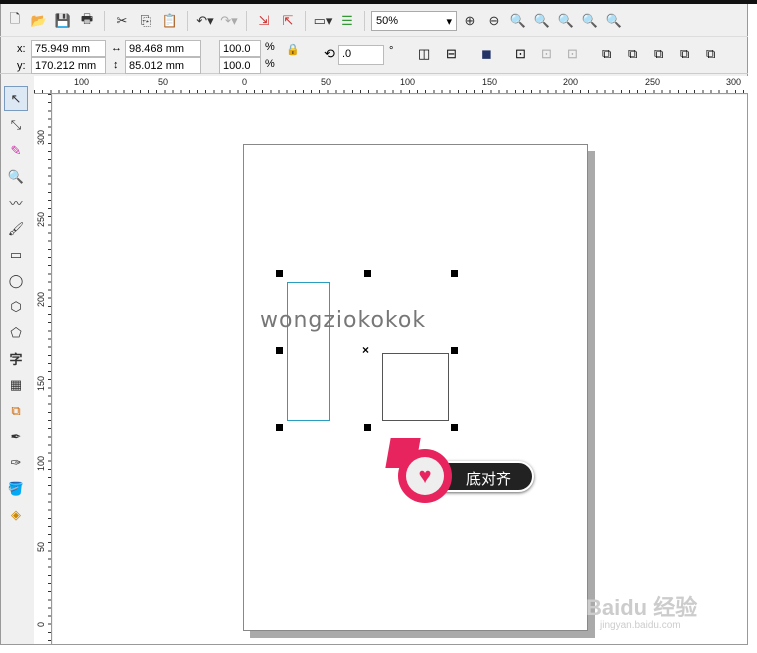 The width and height of the screenshot is (757, 653). What do you see at coordinates (15, 21) in the screenshot?
I see `new-icon: 🗋` at bounding box center [15, 21].